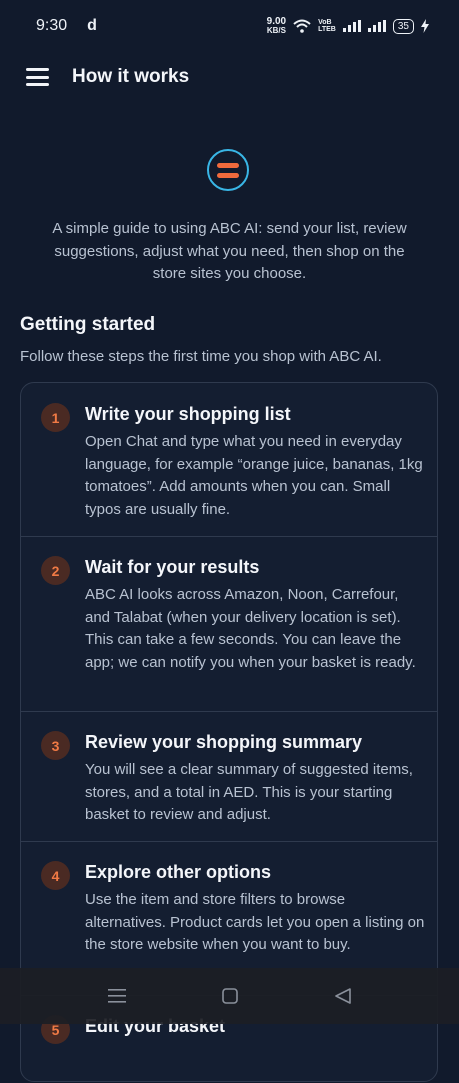 Image resolution: width=459 pixels, height=1083 pixels. What do you see at coordinates (302, 26) in the screenshot?
I see `wifi-icon` at bounding box center [302, 26].